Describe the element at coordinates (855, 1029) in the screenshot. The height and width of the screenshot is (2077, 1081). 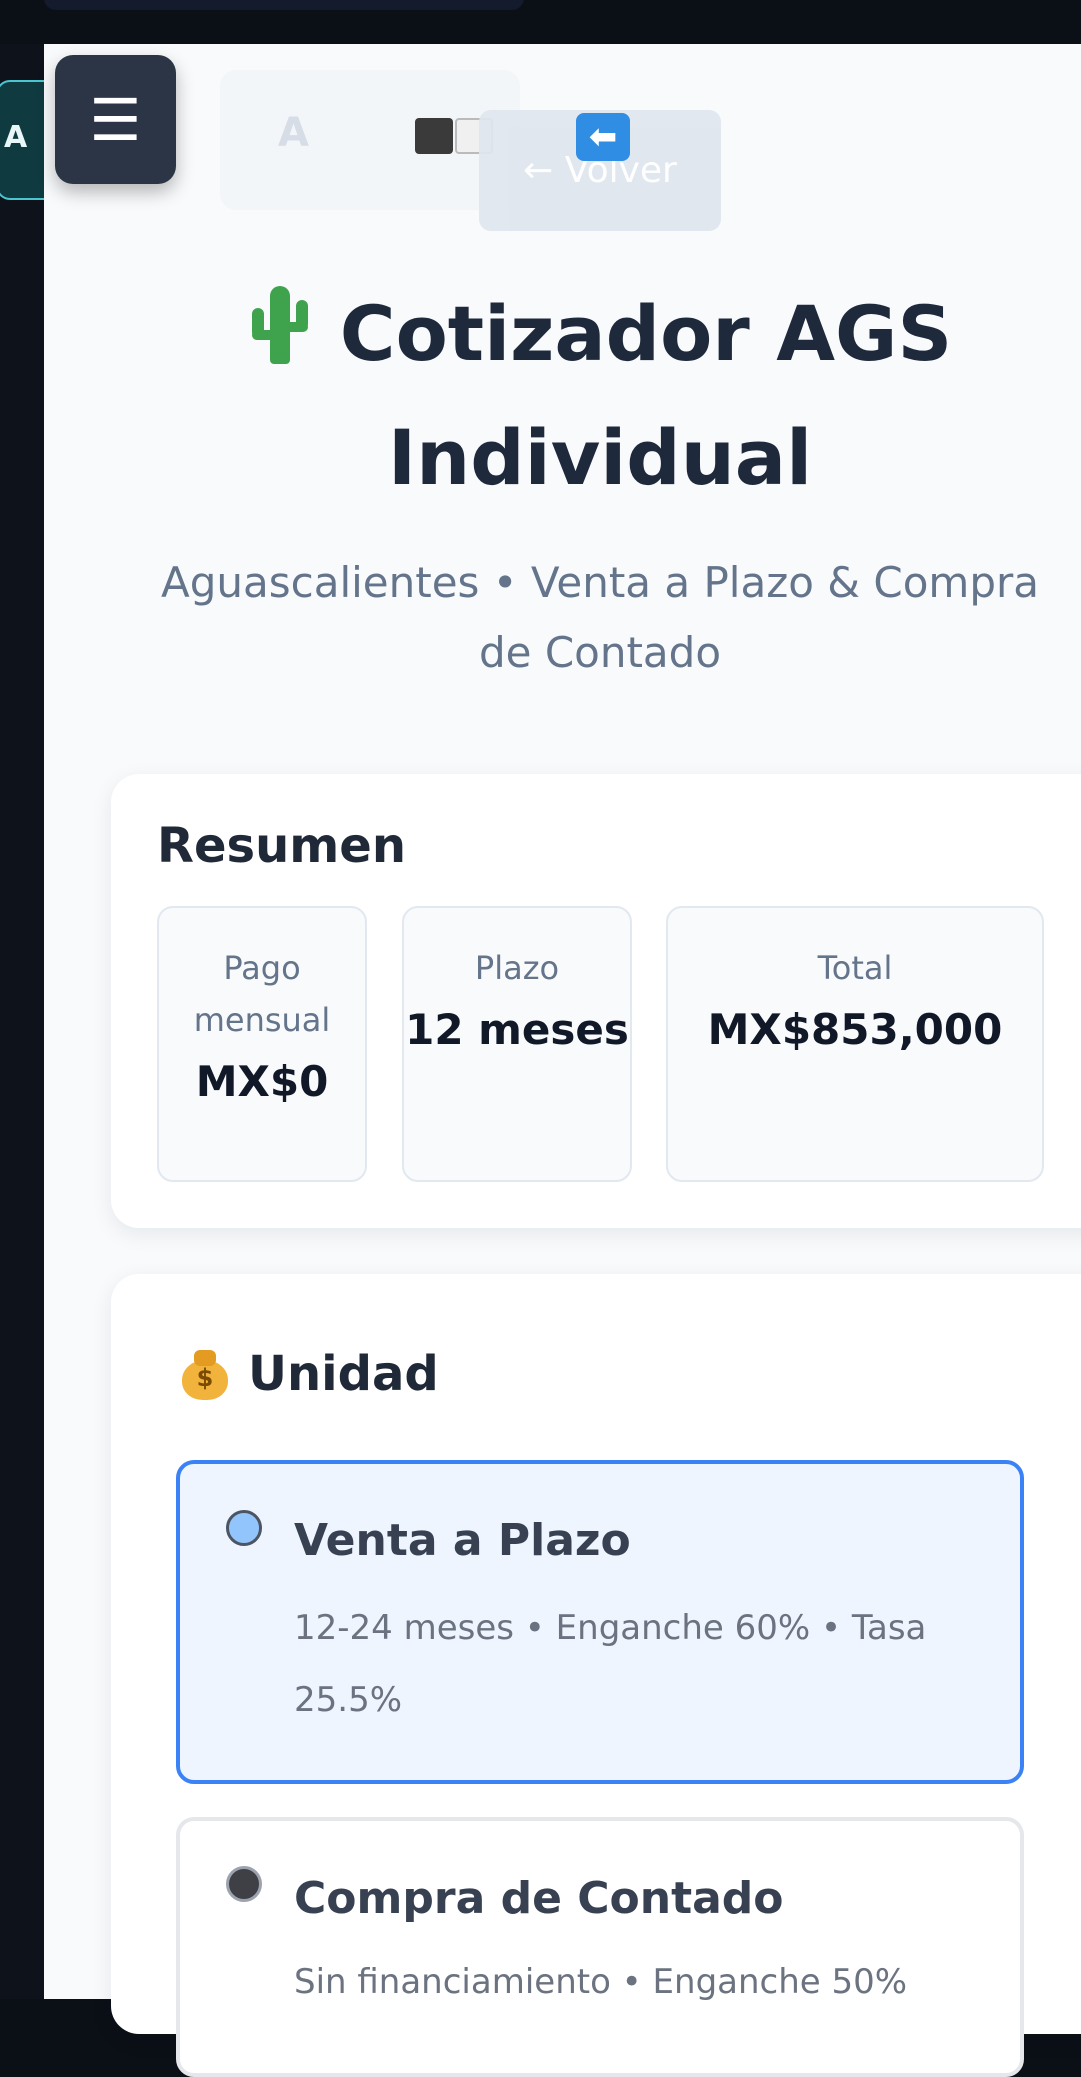
I see `stat-value: MX$853,000` at that location.